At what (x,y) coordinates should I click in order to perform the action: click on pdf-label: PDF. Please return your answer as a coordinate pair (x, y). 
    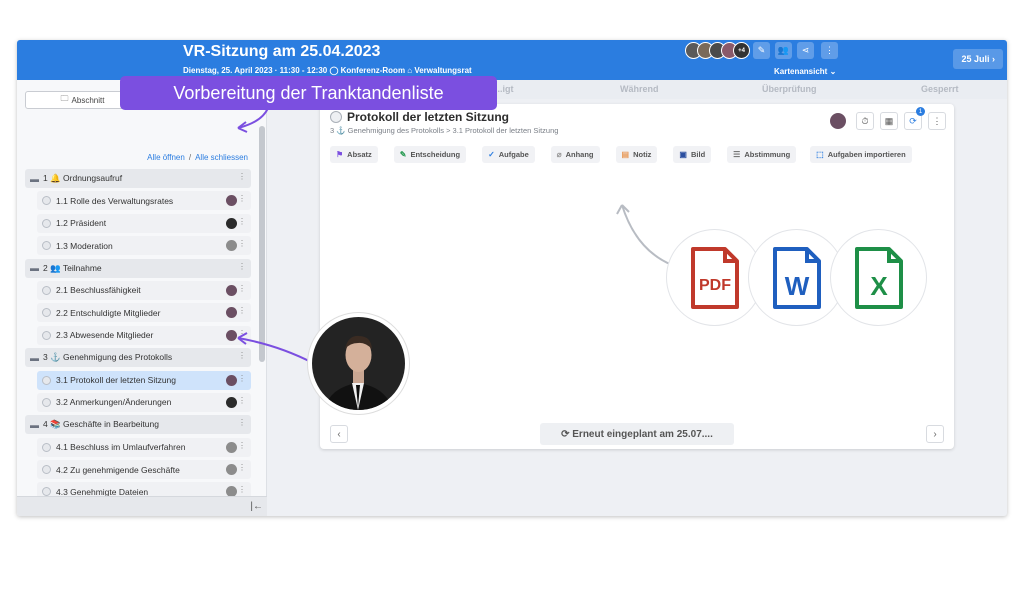
    Looking at the image, I should click on (715, 285).